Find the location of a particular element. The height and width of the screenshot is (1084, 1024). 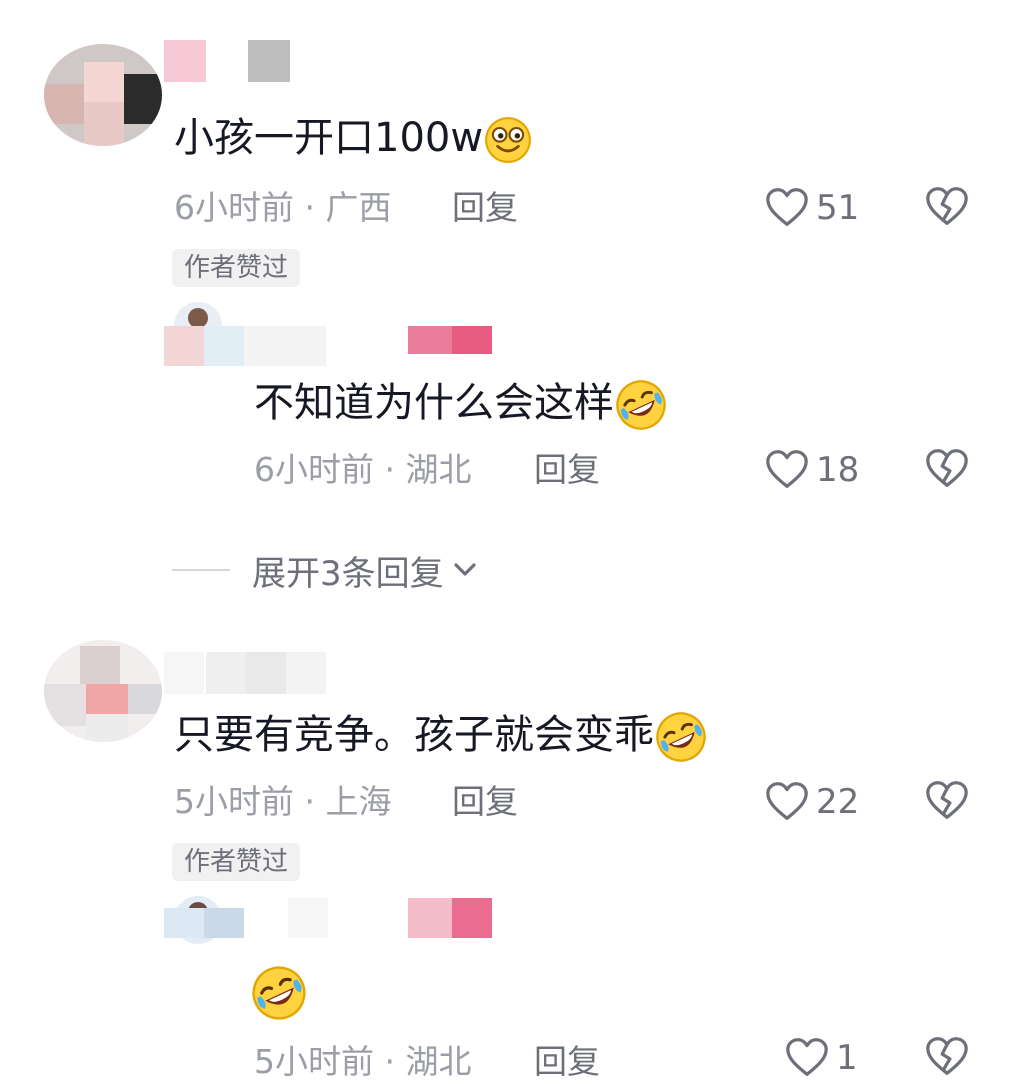

smiling-face-icon is located at coordinates (508, 140).